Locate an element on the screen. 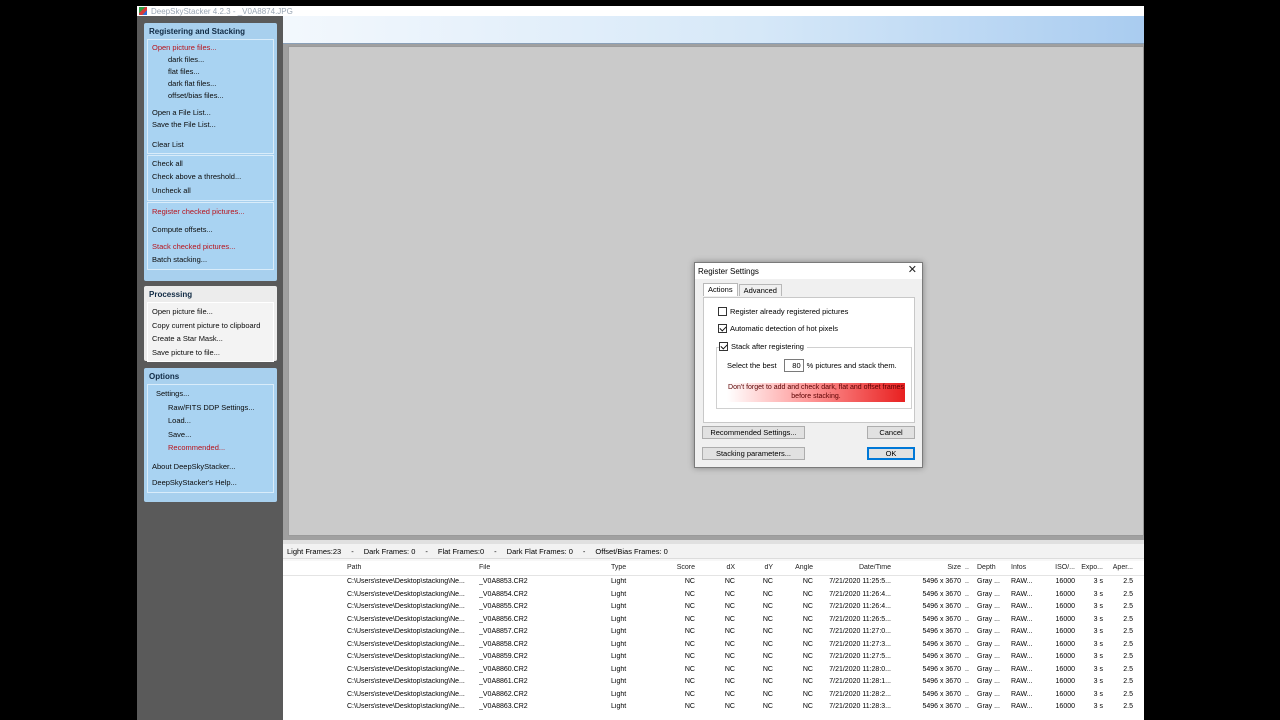 This screenshot has height=720, width=1280. col-header-depth: Depth is located at coordinates (992, 567).